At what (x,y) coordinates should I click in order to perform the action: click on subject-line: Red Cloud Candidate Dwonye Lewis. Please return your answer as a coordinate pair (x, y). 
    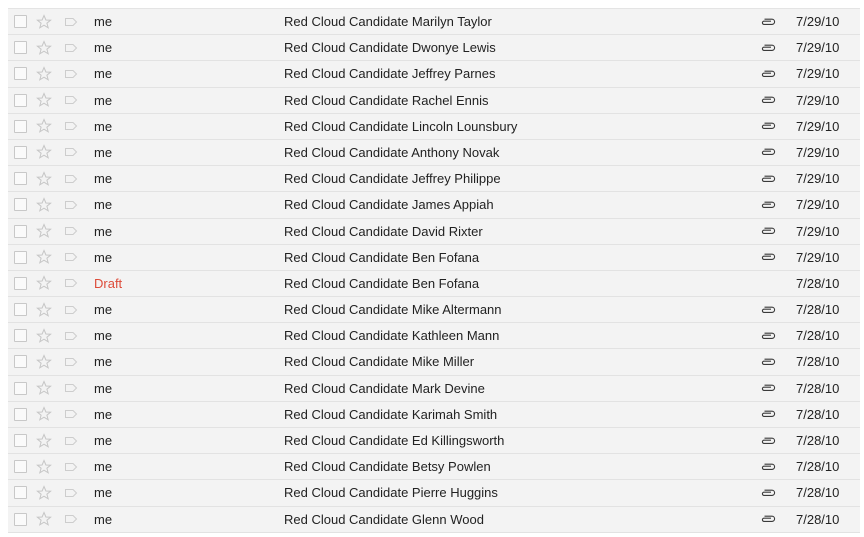
    Looking at the image, I should click on (390, 47).